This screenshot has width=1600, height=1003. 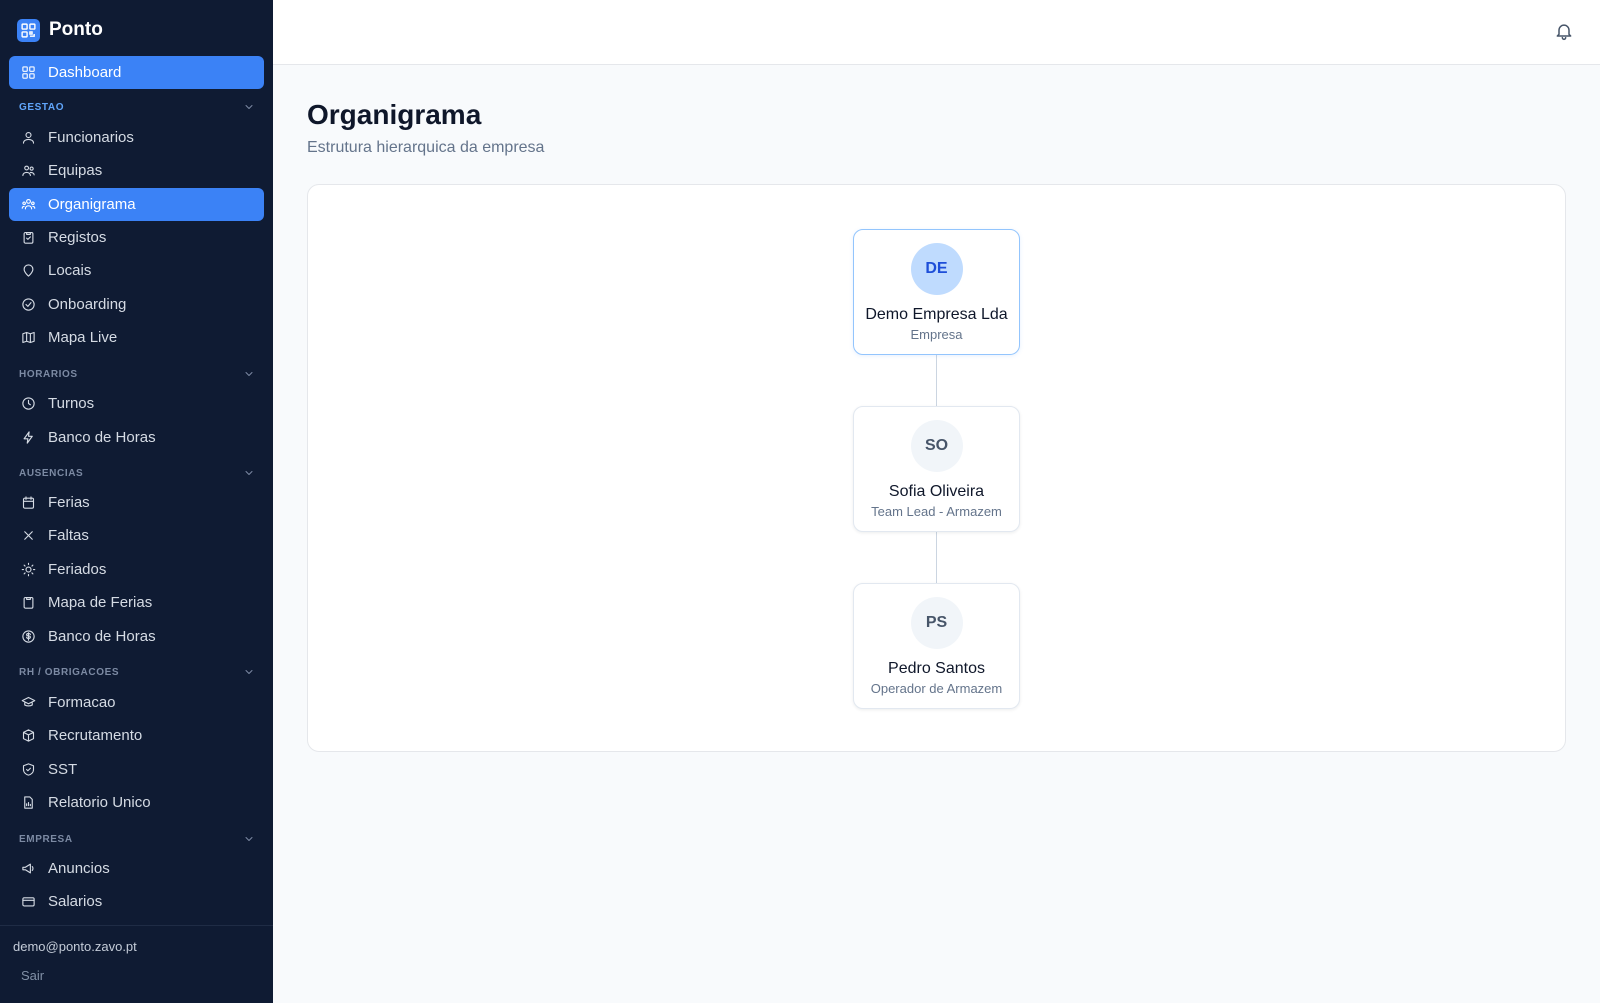 I want to click on check-circle-icon, so click(x=28, y=305).